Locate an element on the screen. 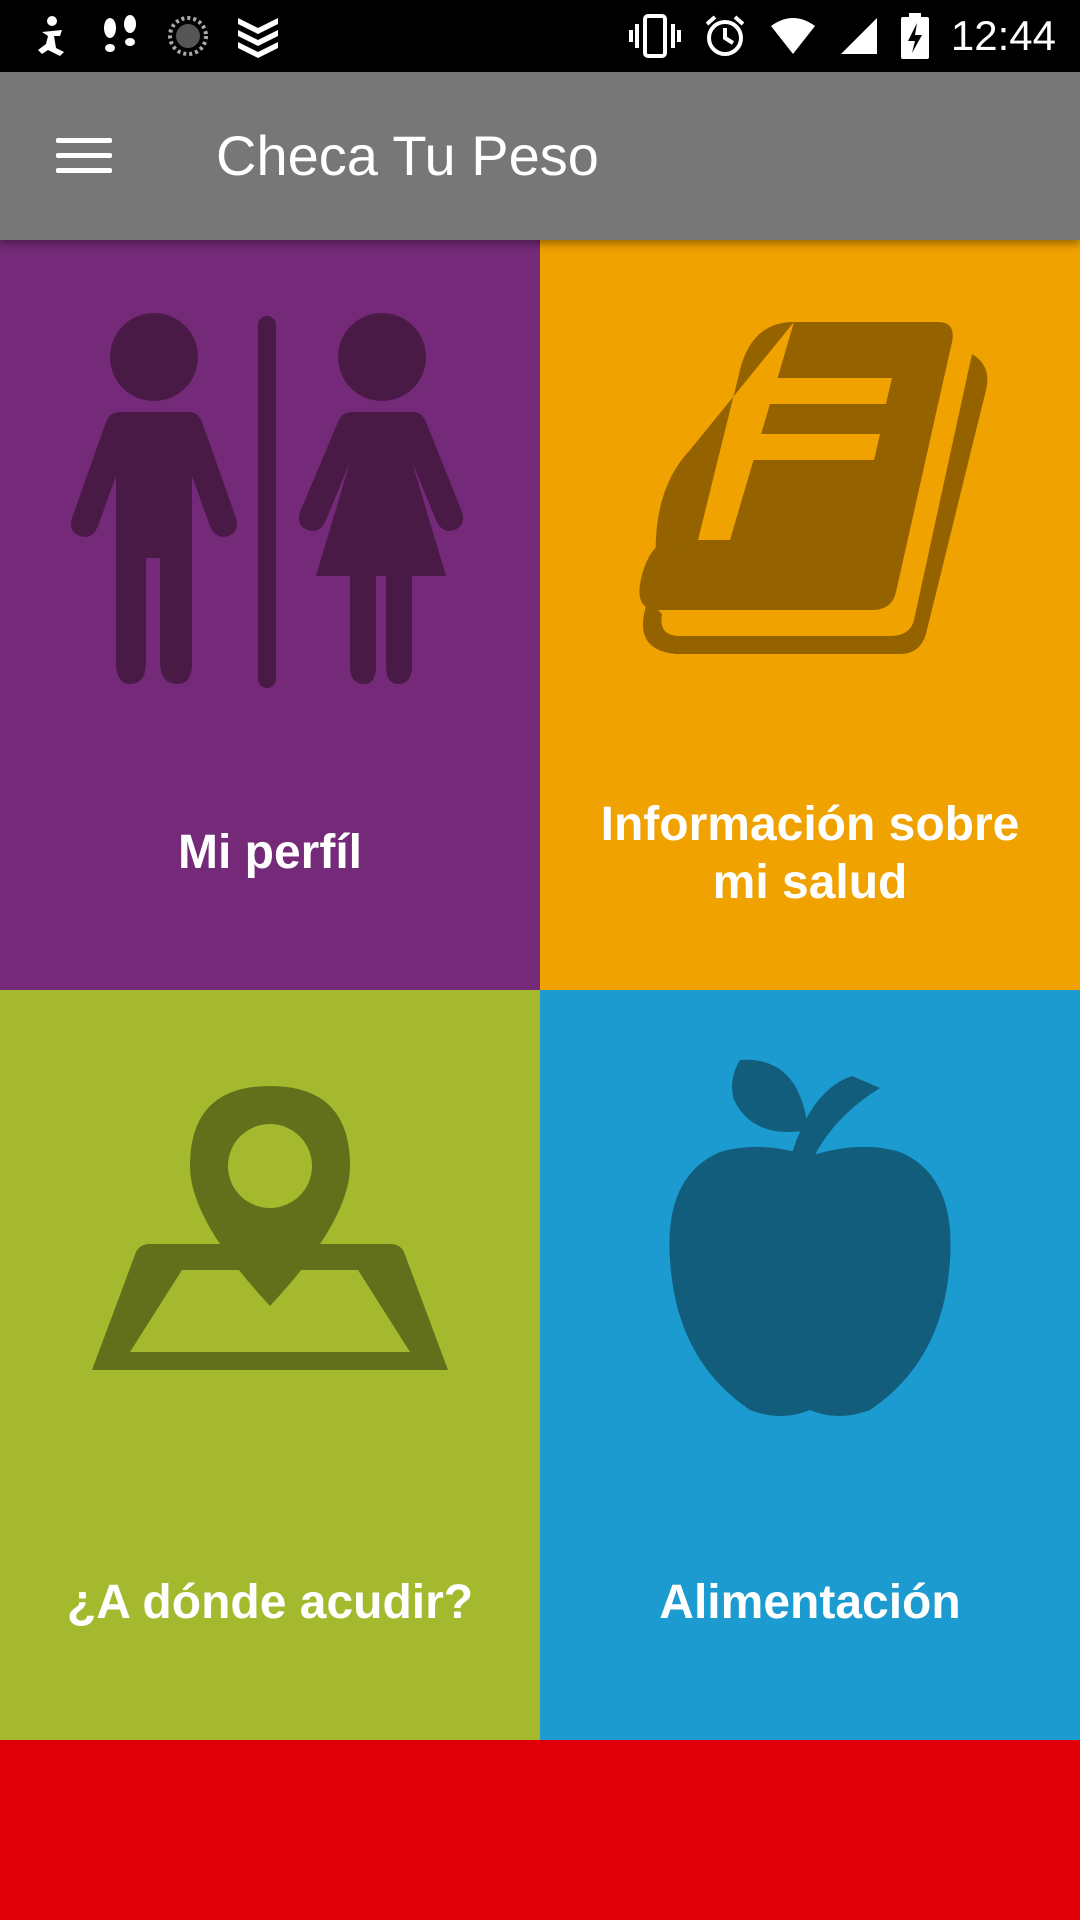 The height and width of the screenshot is (1920, 1080). tile-label: ¿A dónde acudir? is located at coordinates (270, 1602).